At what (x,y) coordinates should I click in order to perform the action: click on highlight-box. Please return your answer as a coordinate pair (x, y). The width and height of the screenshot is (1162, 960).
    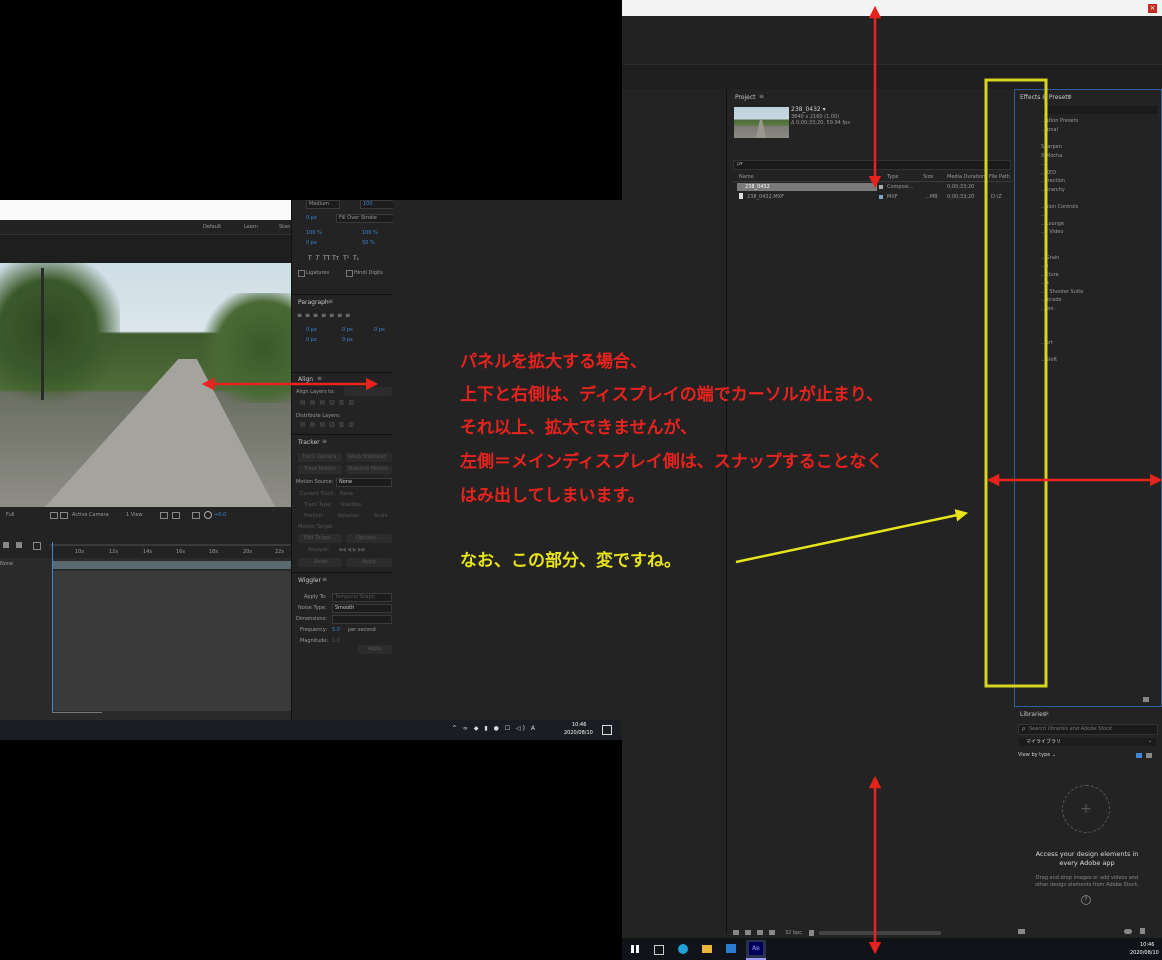
    Looking at the image, I should click on (1016, 383).